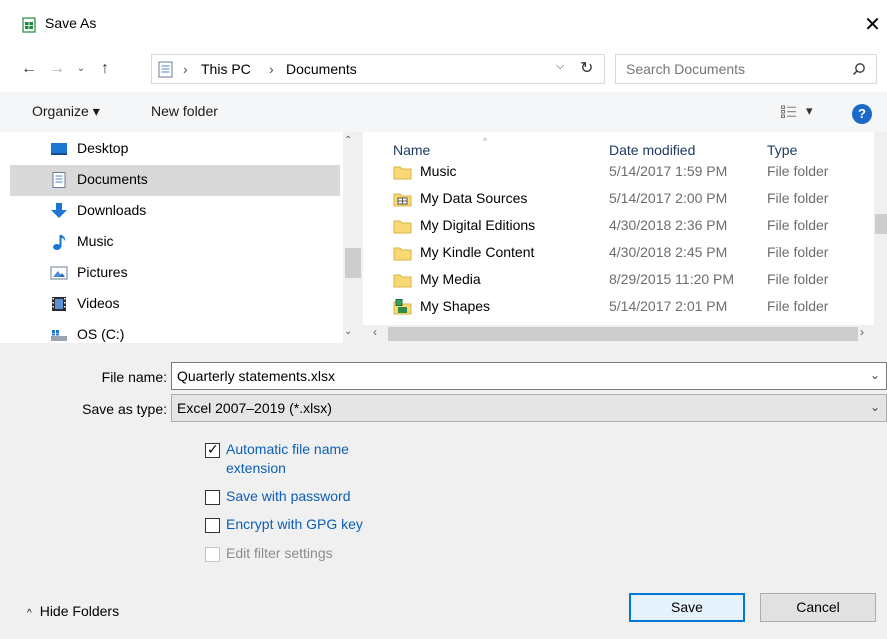 This screenshot has height=639, width=887. I want to click on nav-scroll-up-icon: ⌃, so click(348, 140).